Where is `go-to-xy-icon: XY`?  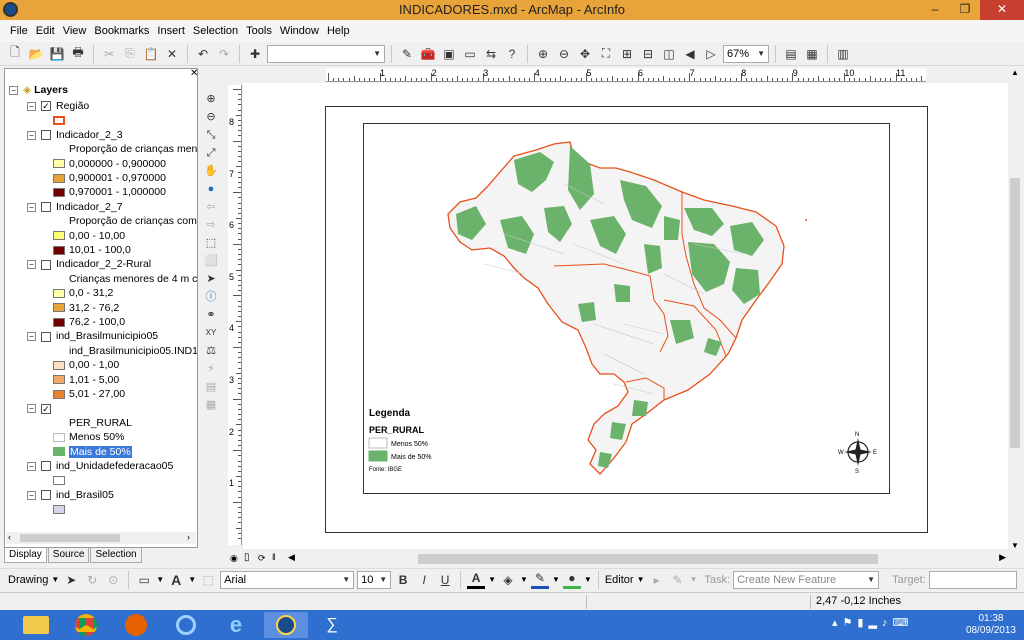 go-to-xy-icon: XY is located at coordinates (211, 333).